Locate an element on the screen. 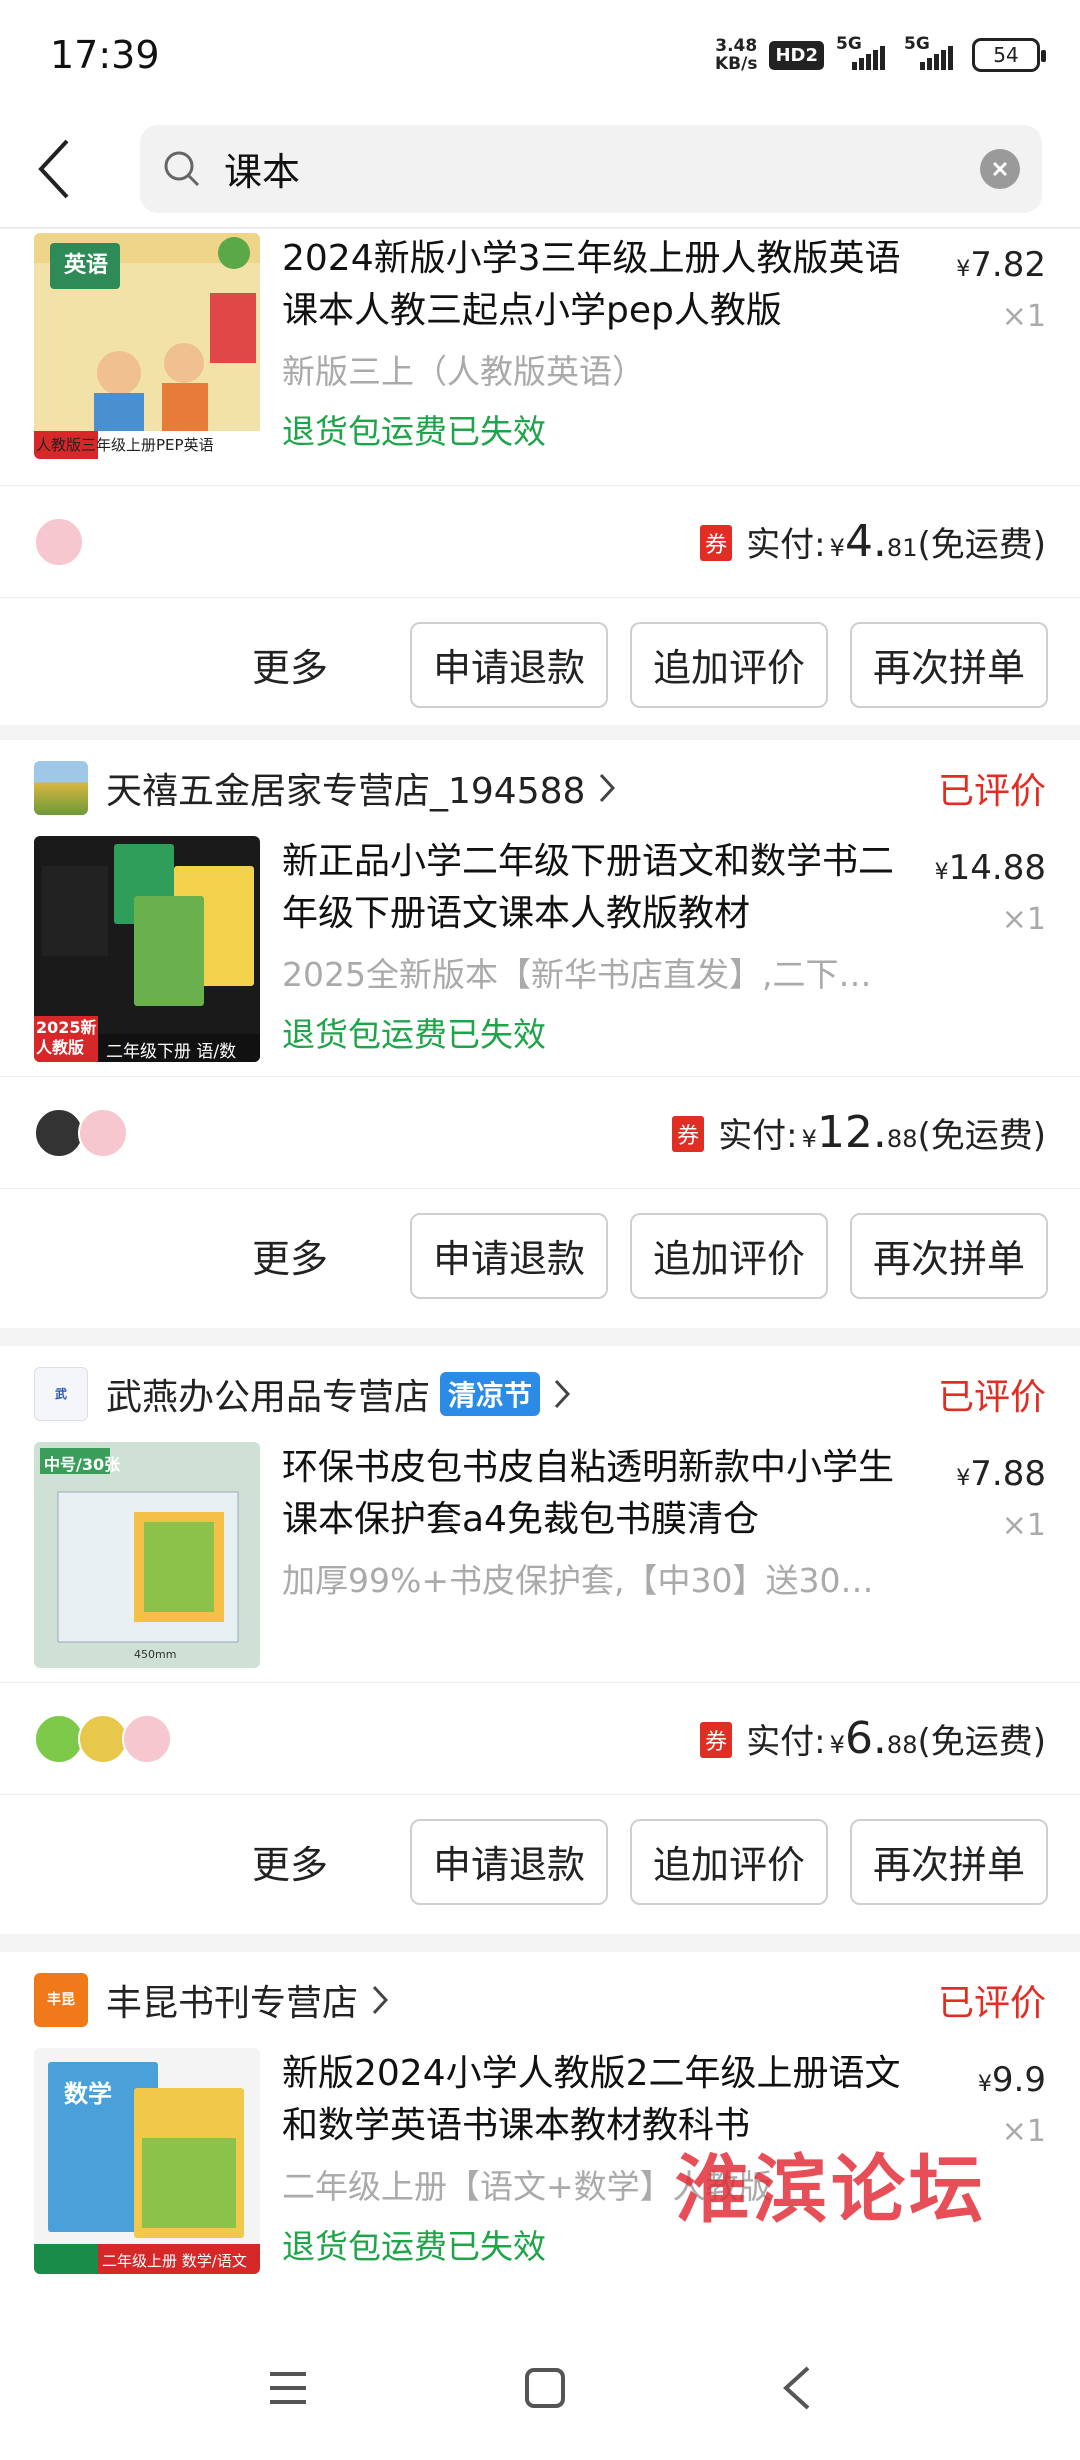  product-thumbnail: 2025新 人教版 二年级下册 语/数 is located at coordinates (147, 949).